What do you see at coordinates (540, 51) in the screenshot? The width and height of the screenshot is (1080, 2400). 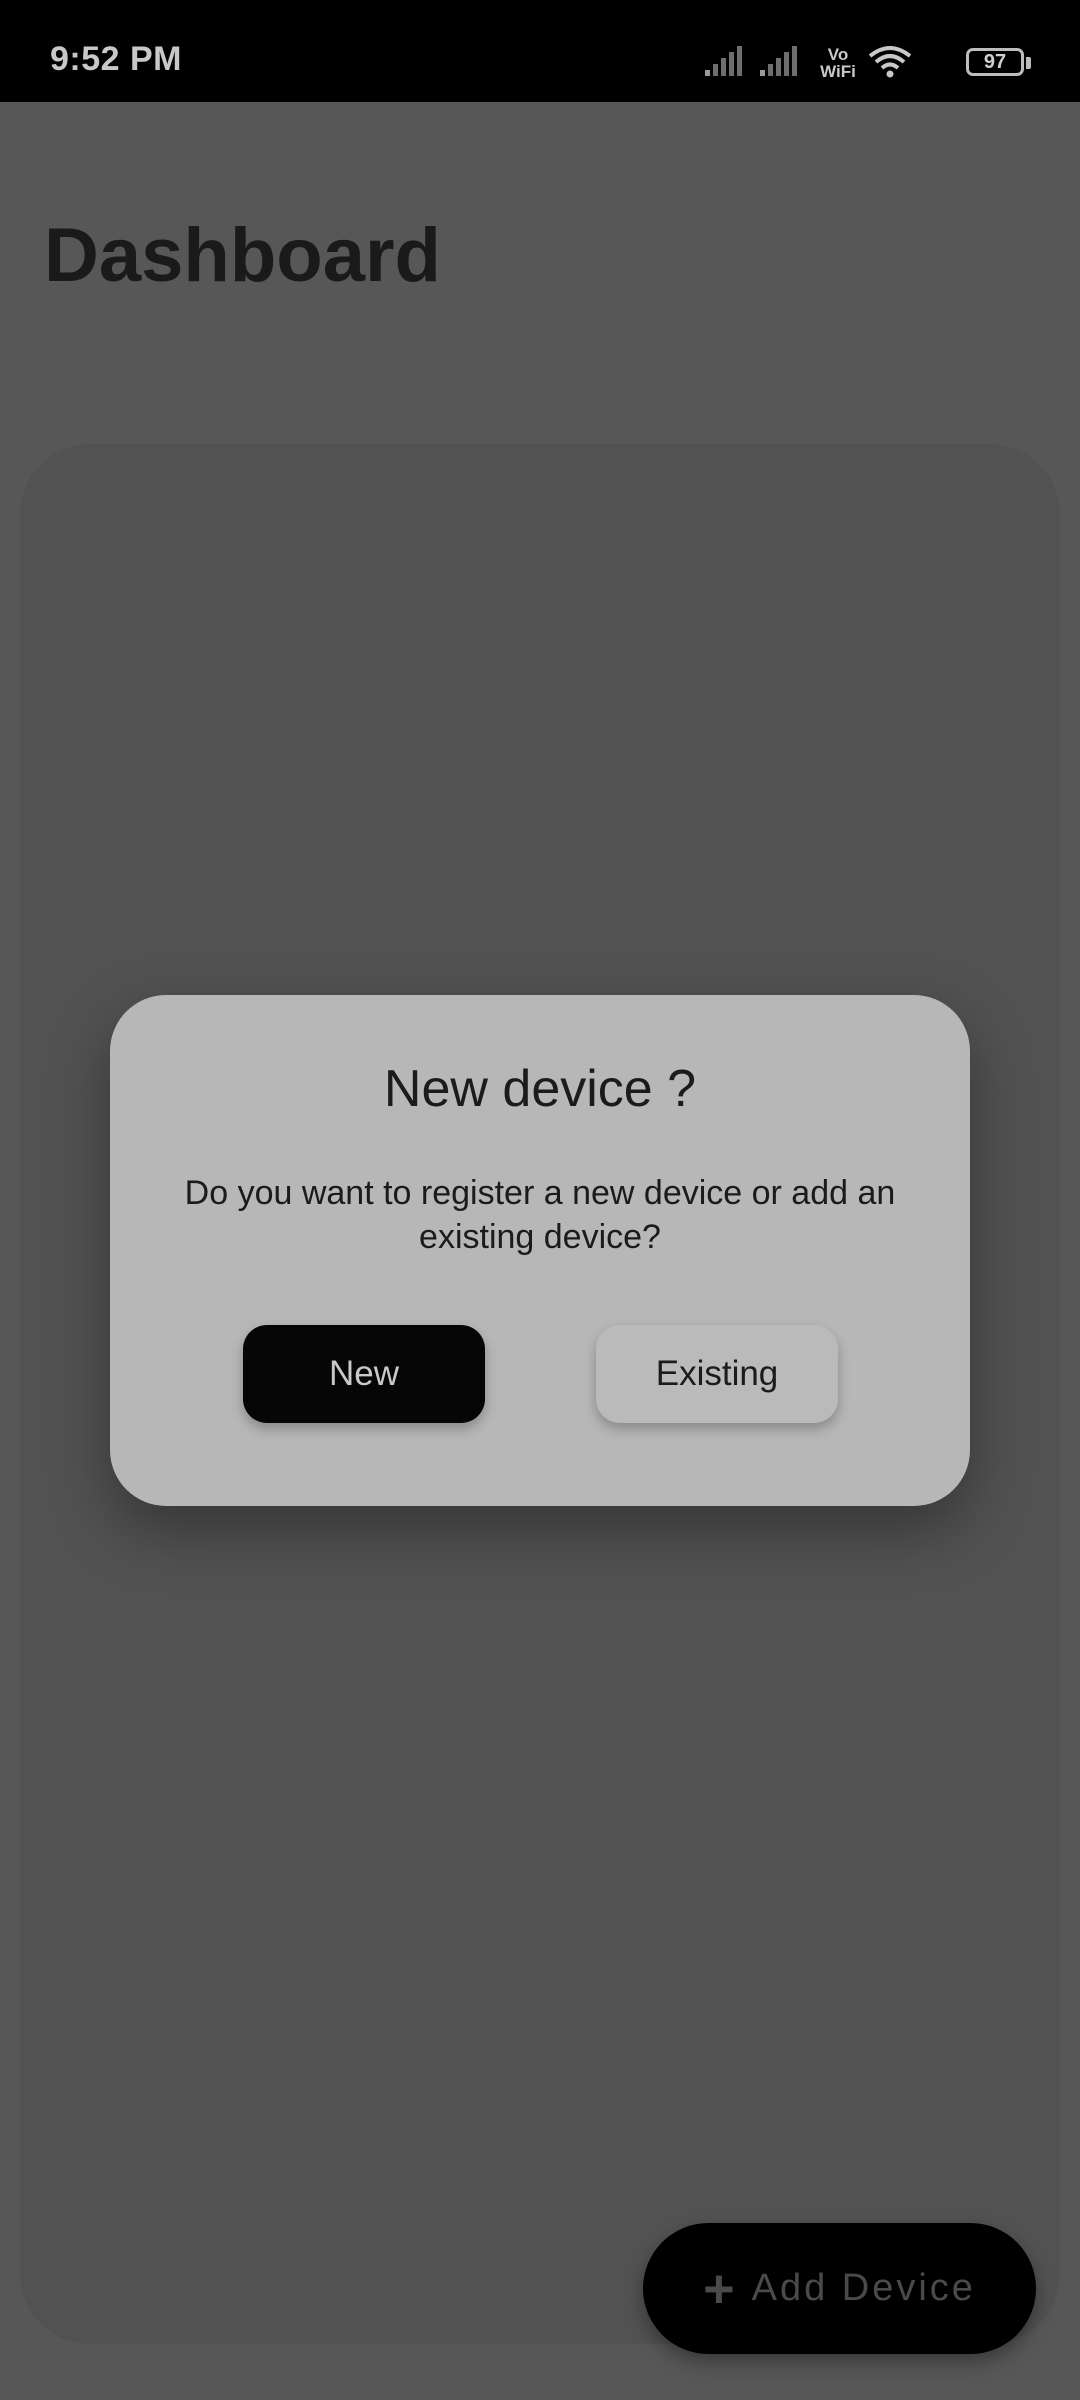 I see `status-bar: 9:52 PM Vo WiFi 97` at bounding box center [540, 51].